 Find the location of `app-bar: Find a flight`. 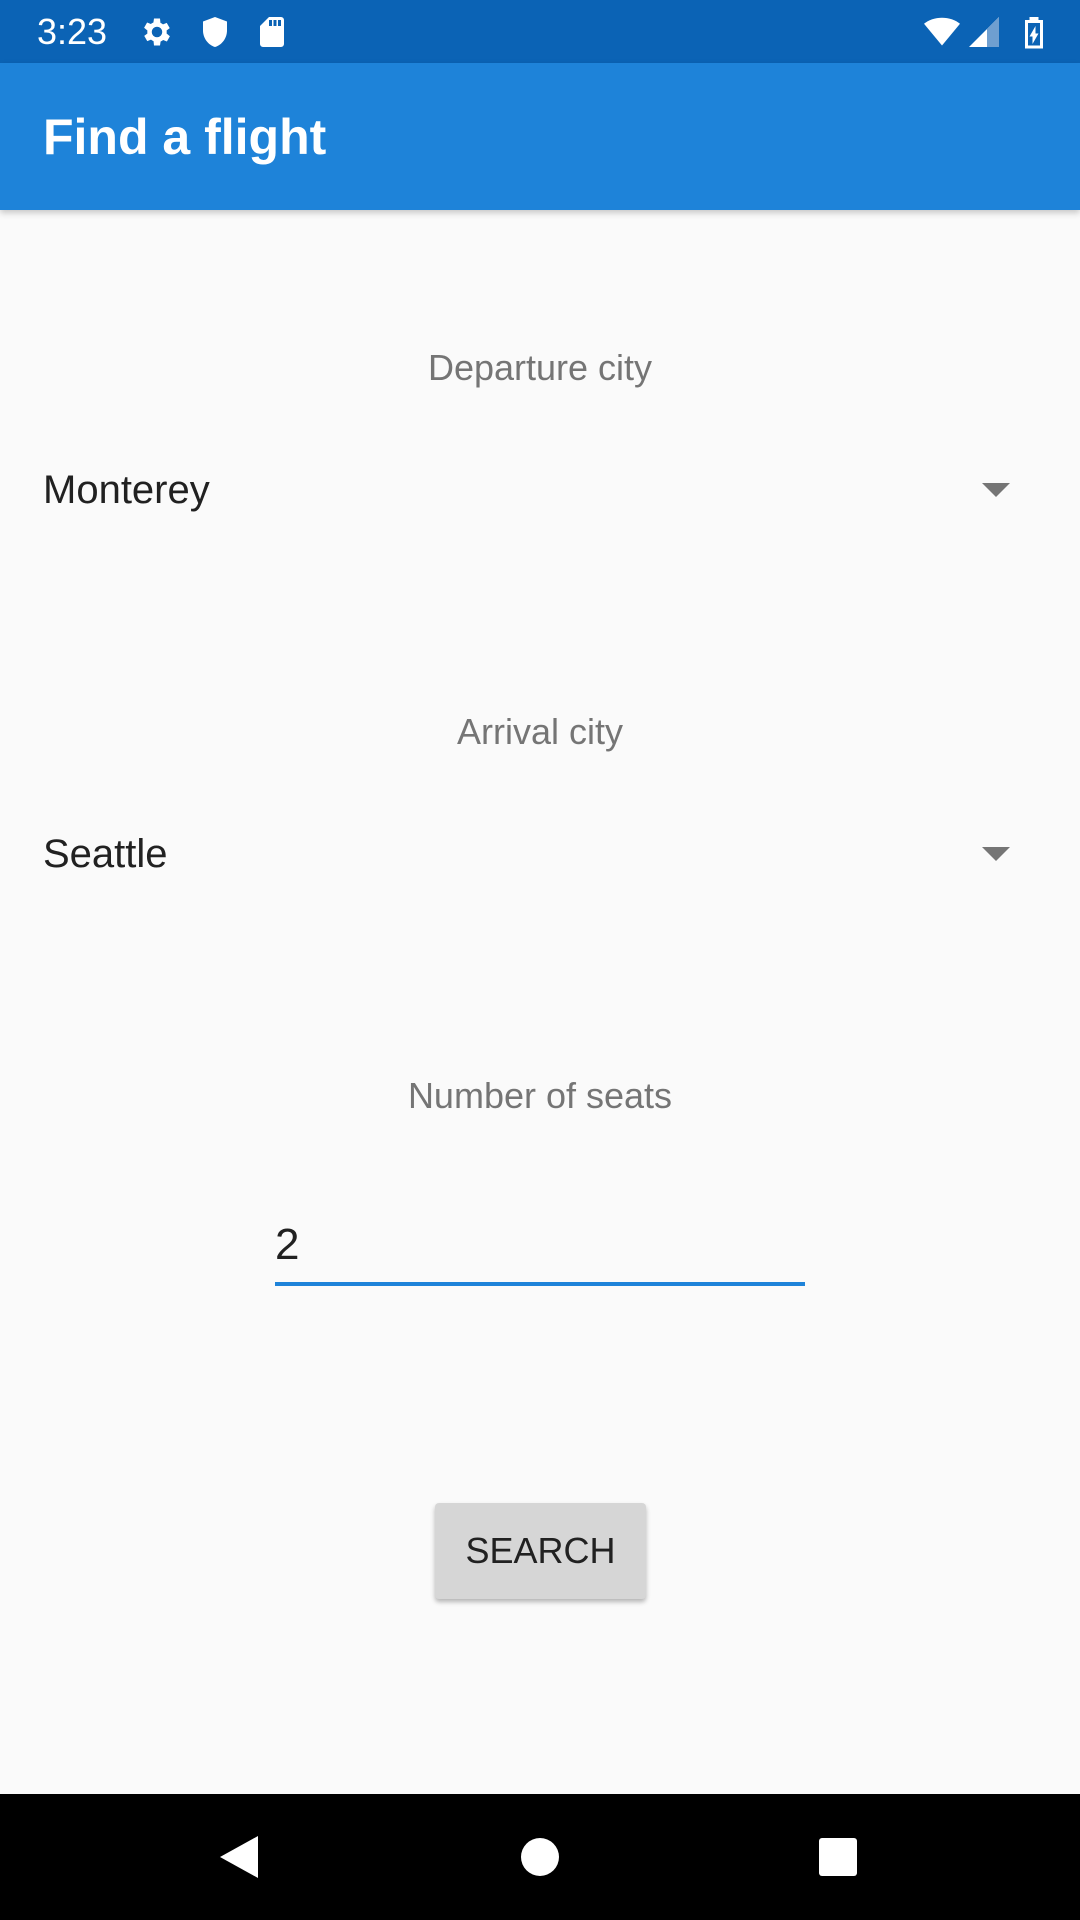

app-bar: Find a flight is located at coordinates (540, 136).